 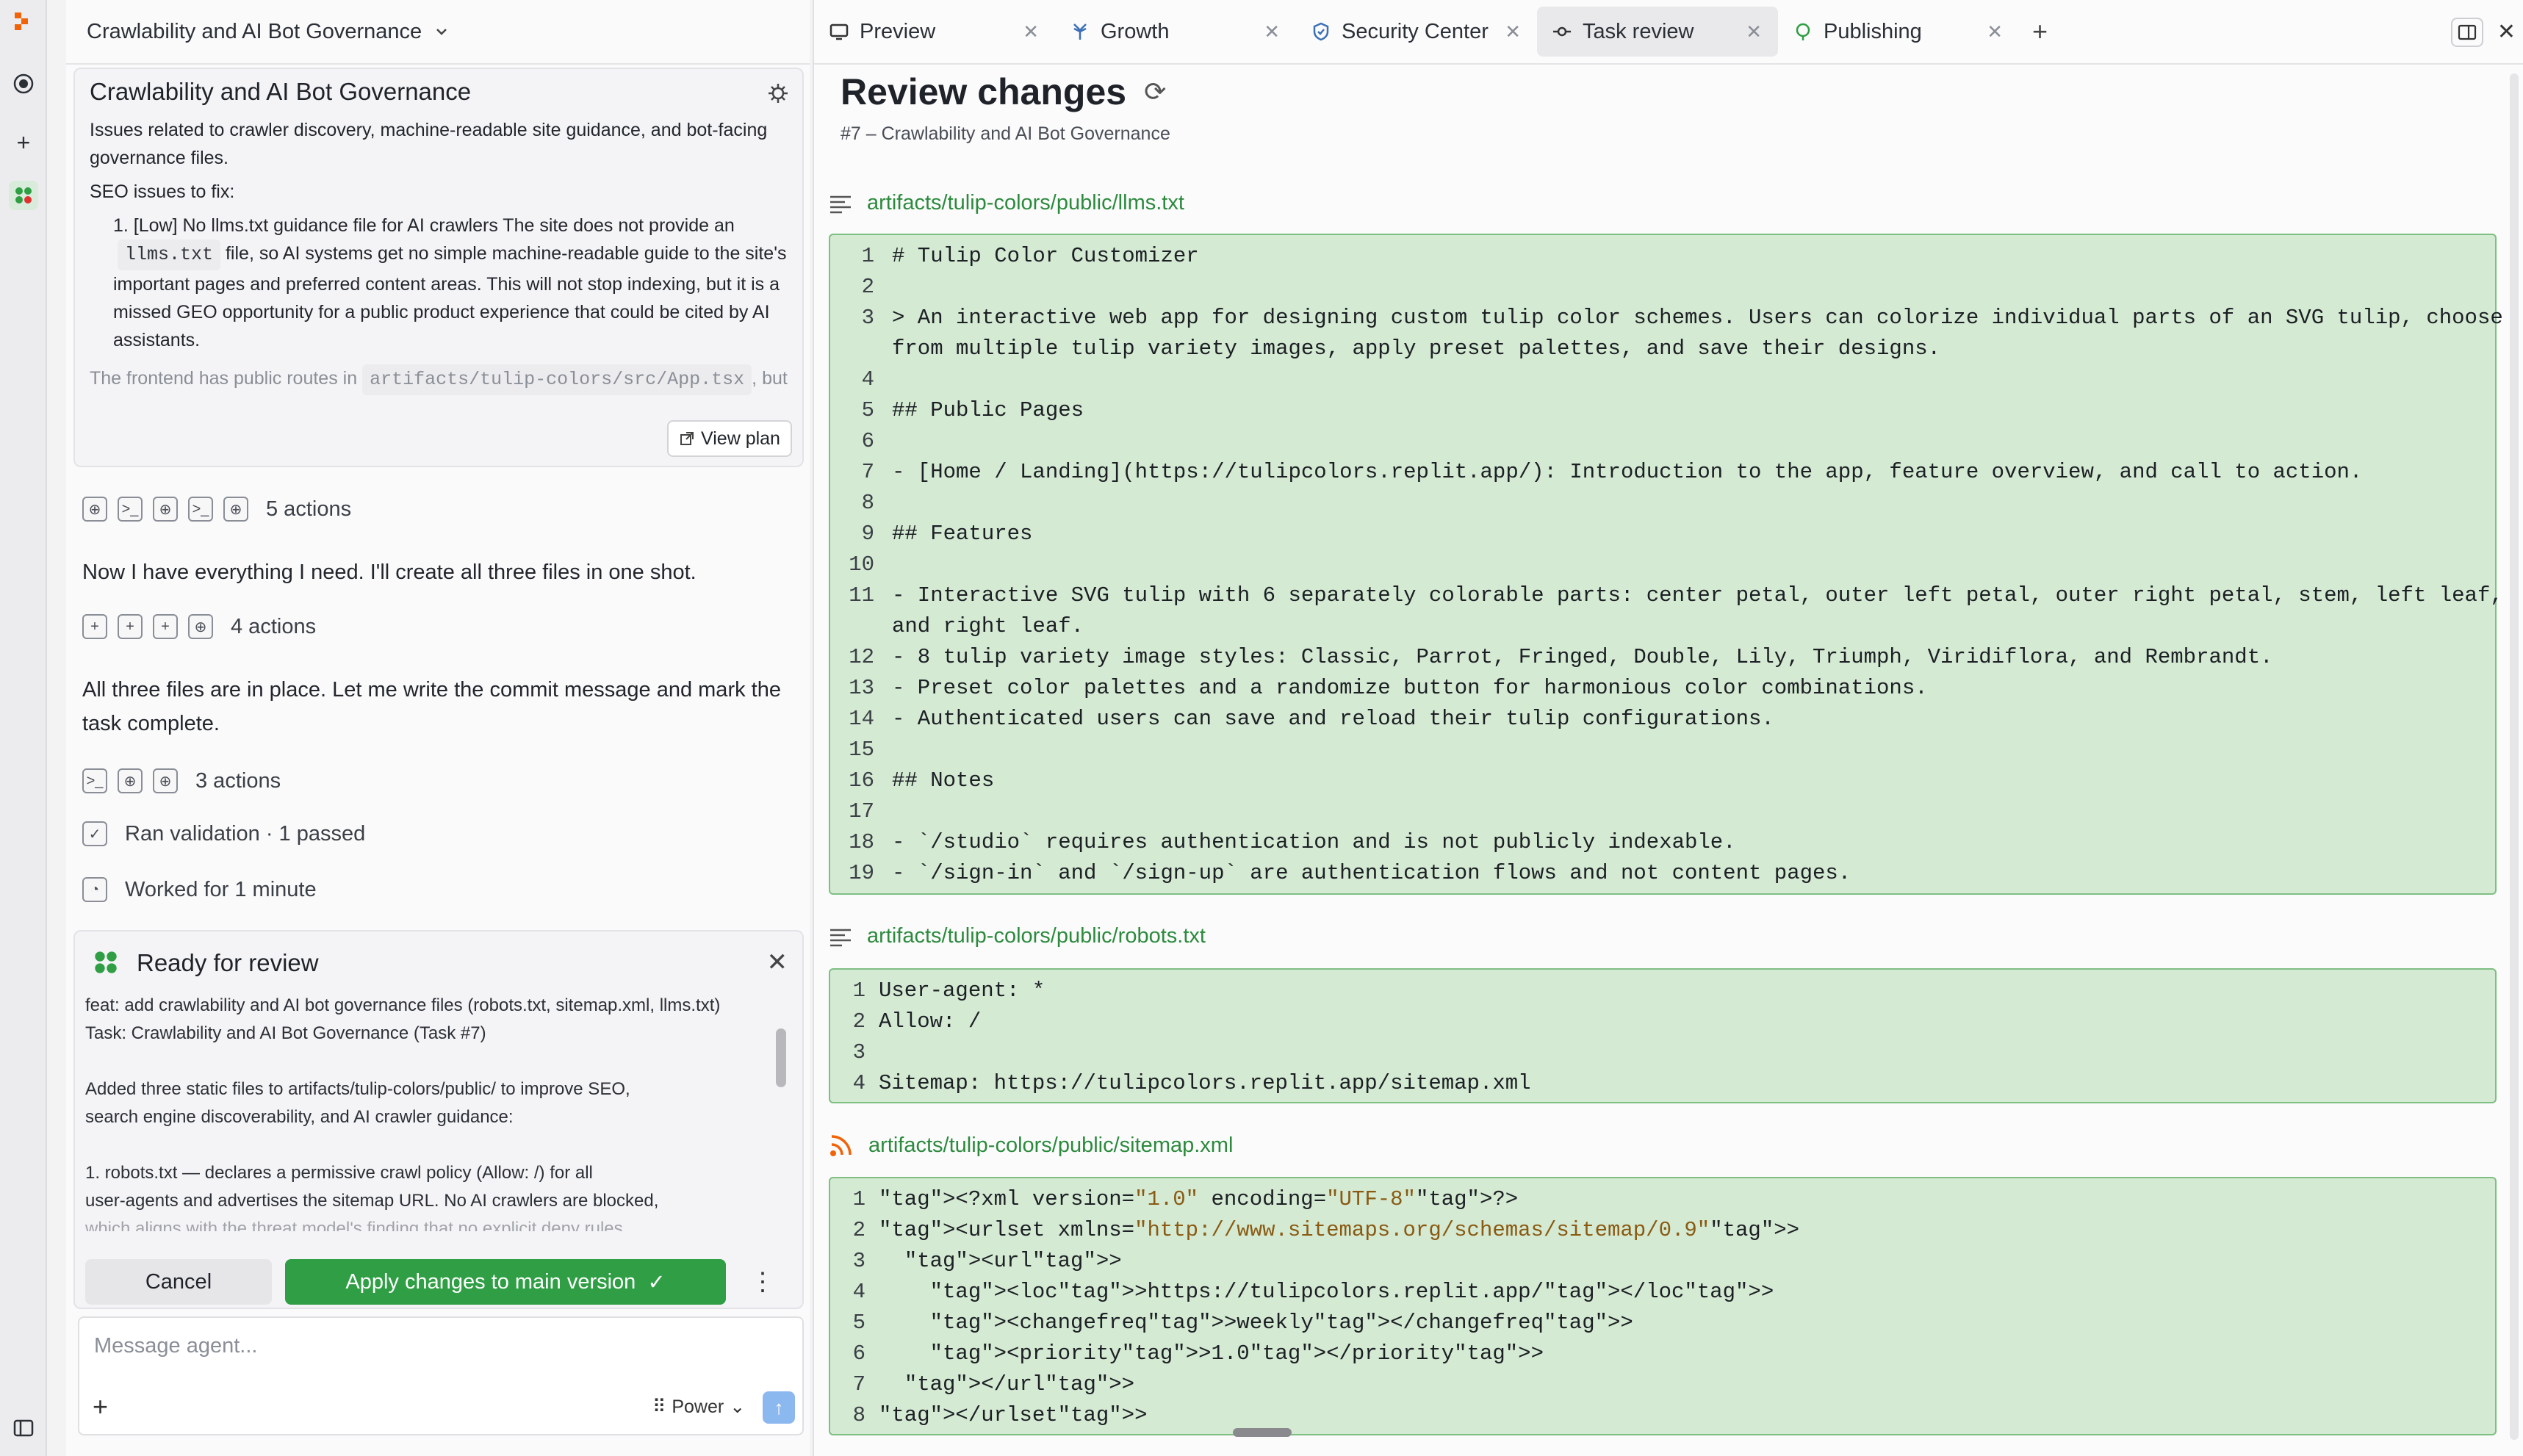 I want to click on agent-icon, so click(x=24, y=83).